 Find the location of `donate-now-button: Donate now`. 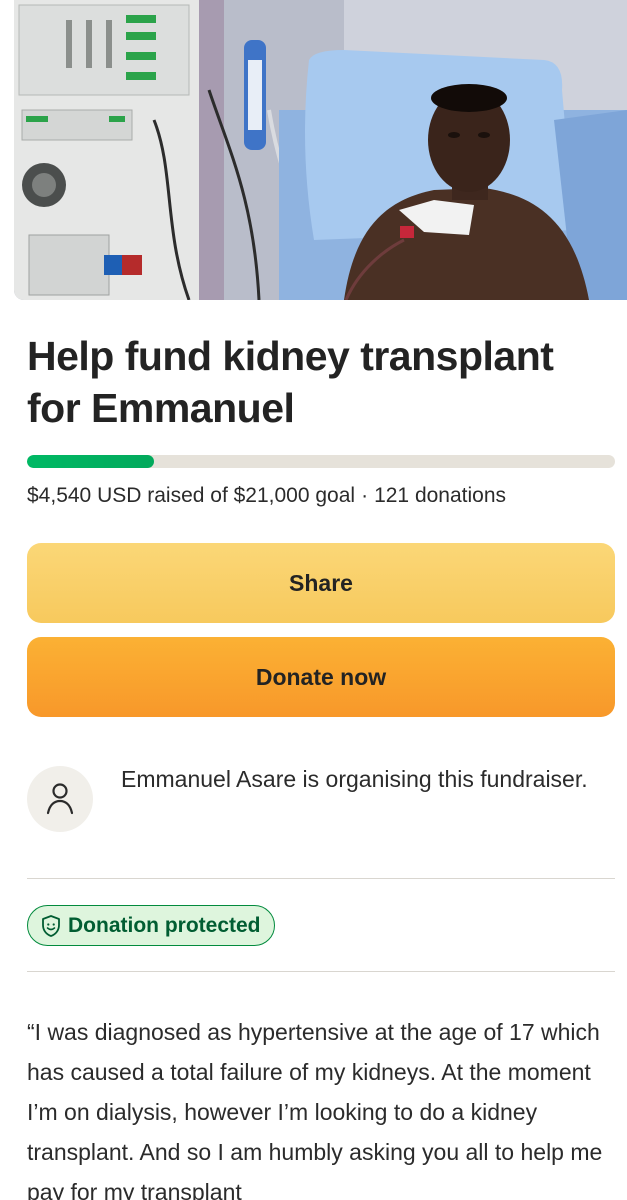

donate-now-button: Donate now is located at coordinates (321, 677).